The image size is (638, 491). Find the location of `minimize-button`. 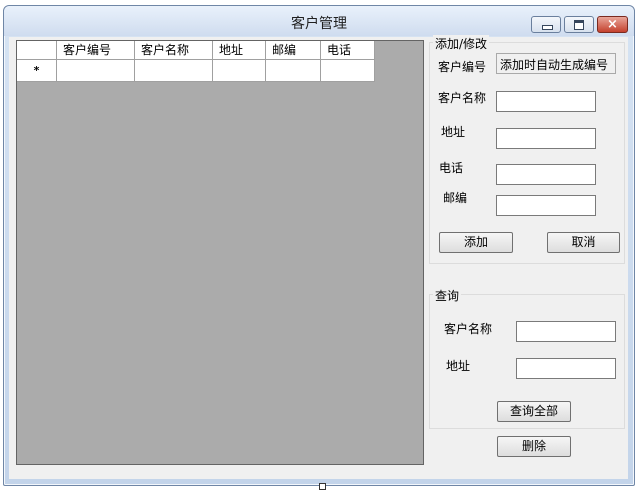

minimize-button is located at coordinates (546, 24).